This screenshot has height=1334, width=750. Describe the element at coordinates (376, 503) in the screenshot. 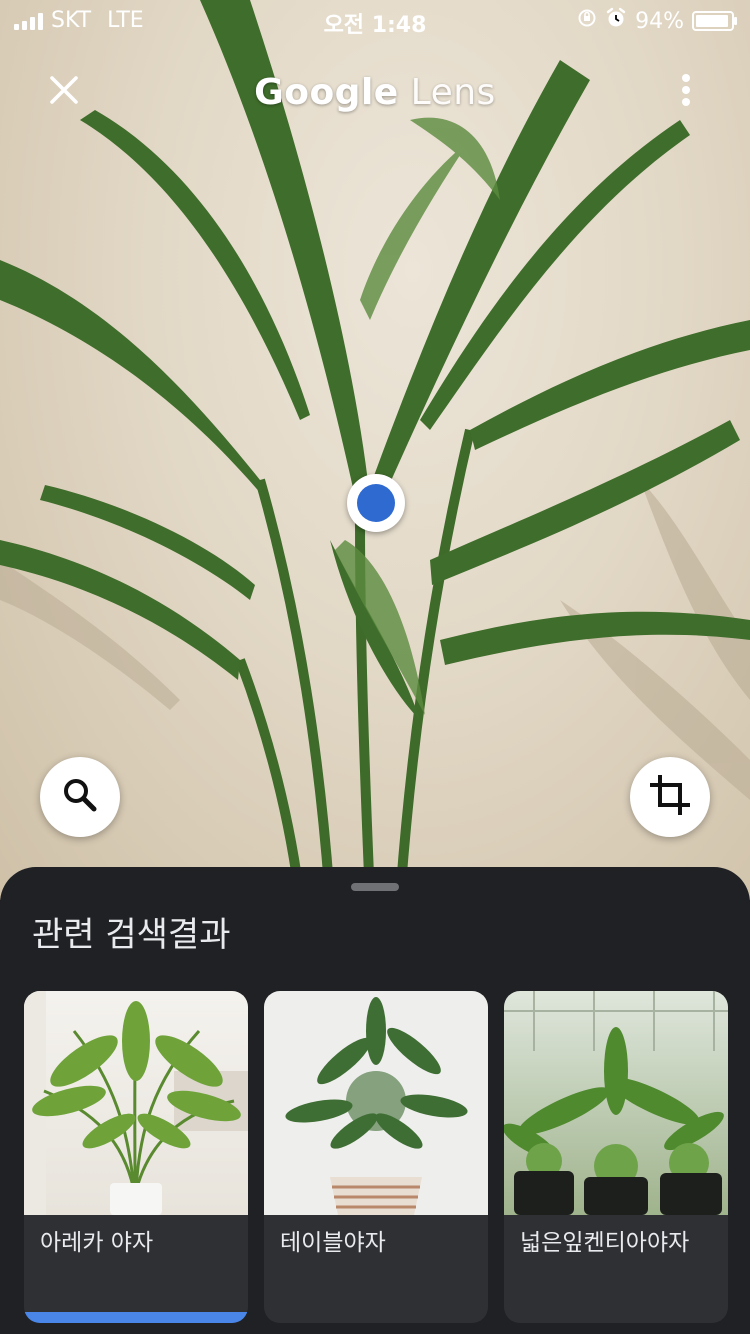

I see `selection-dot` at that location.